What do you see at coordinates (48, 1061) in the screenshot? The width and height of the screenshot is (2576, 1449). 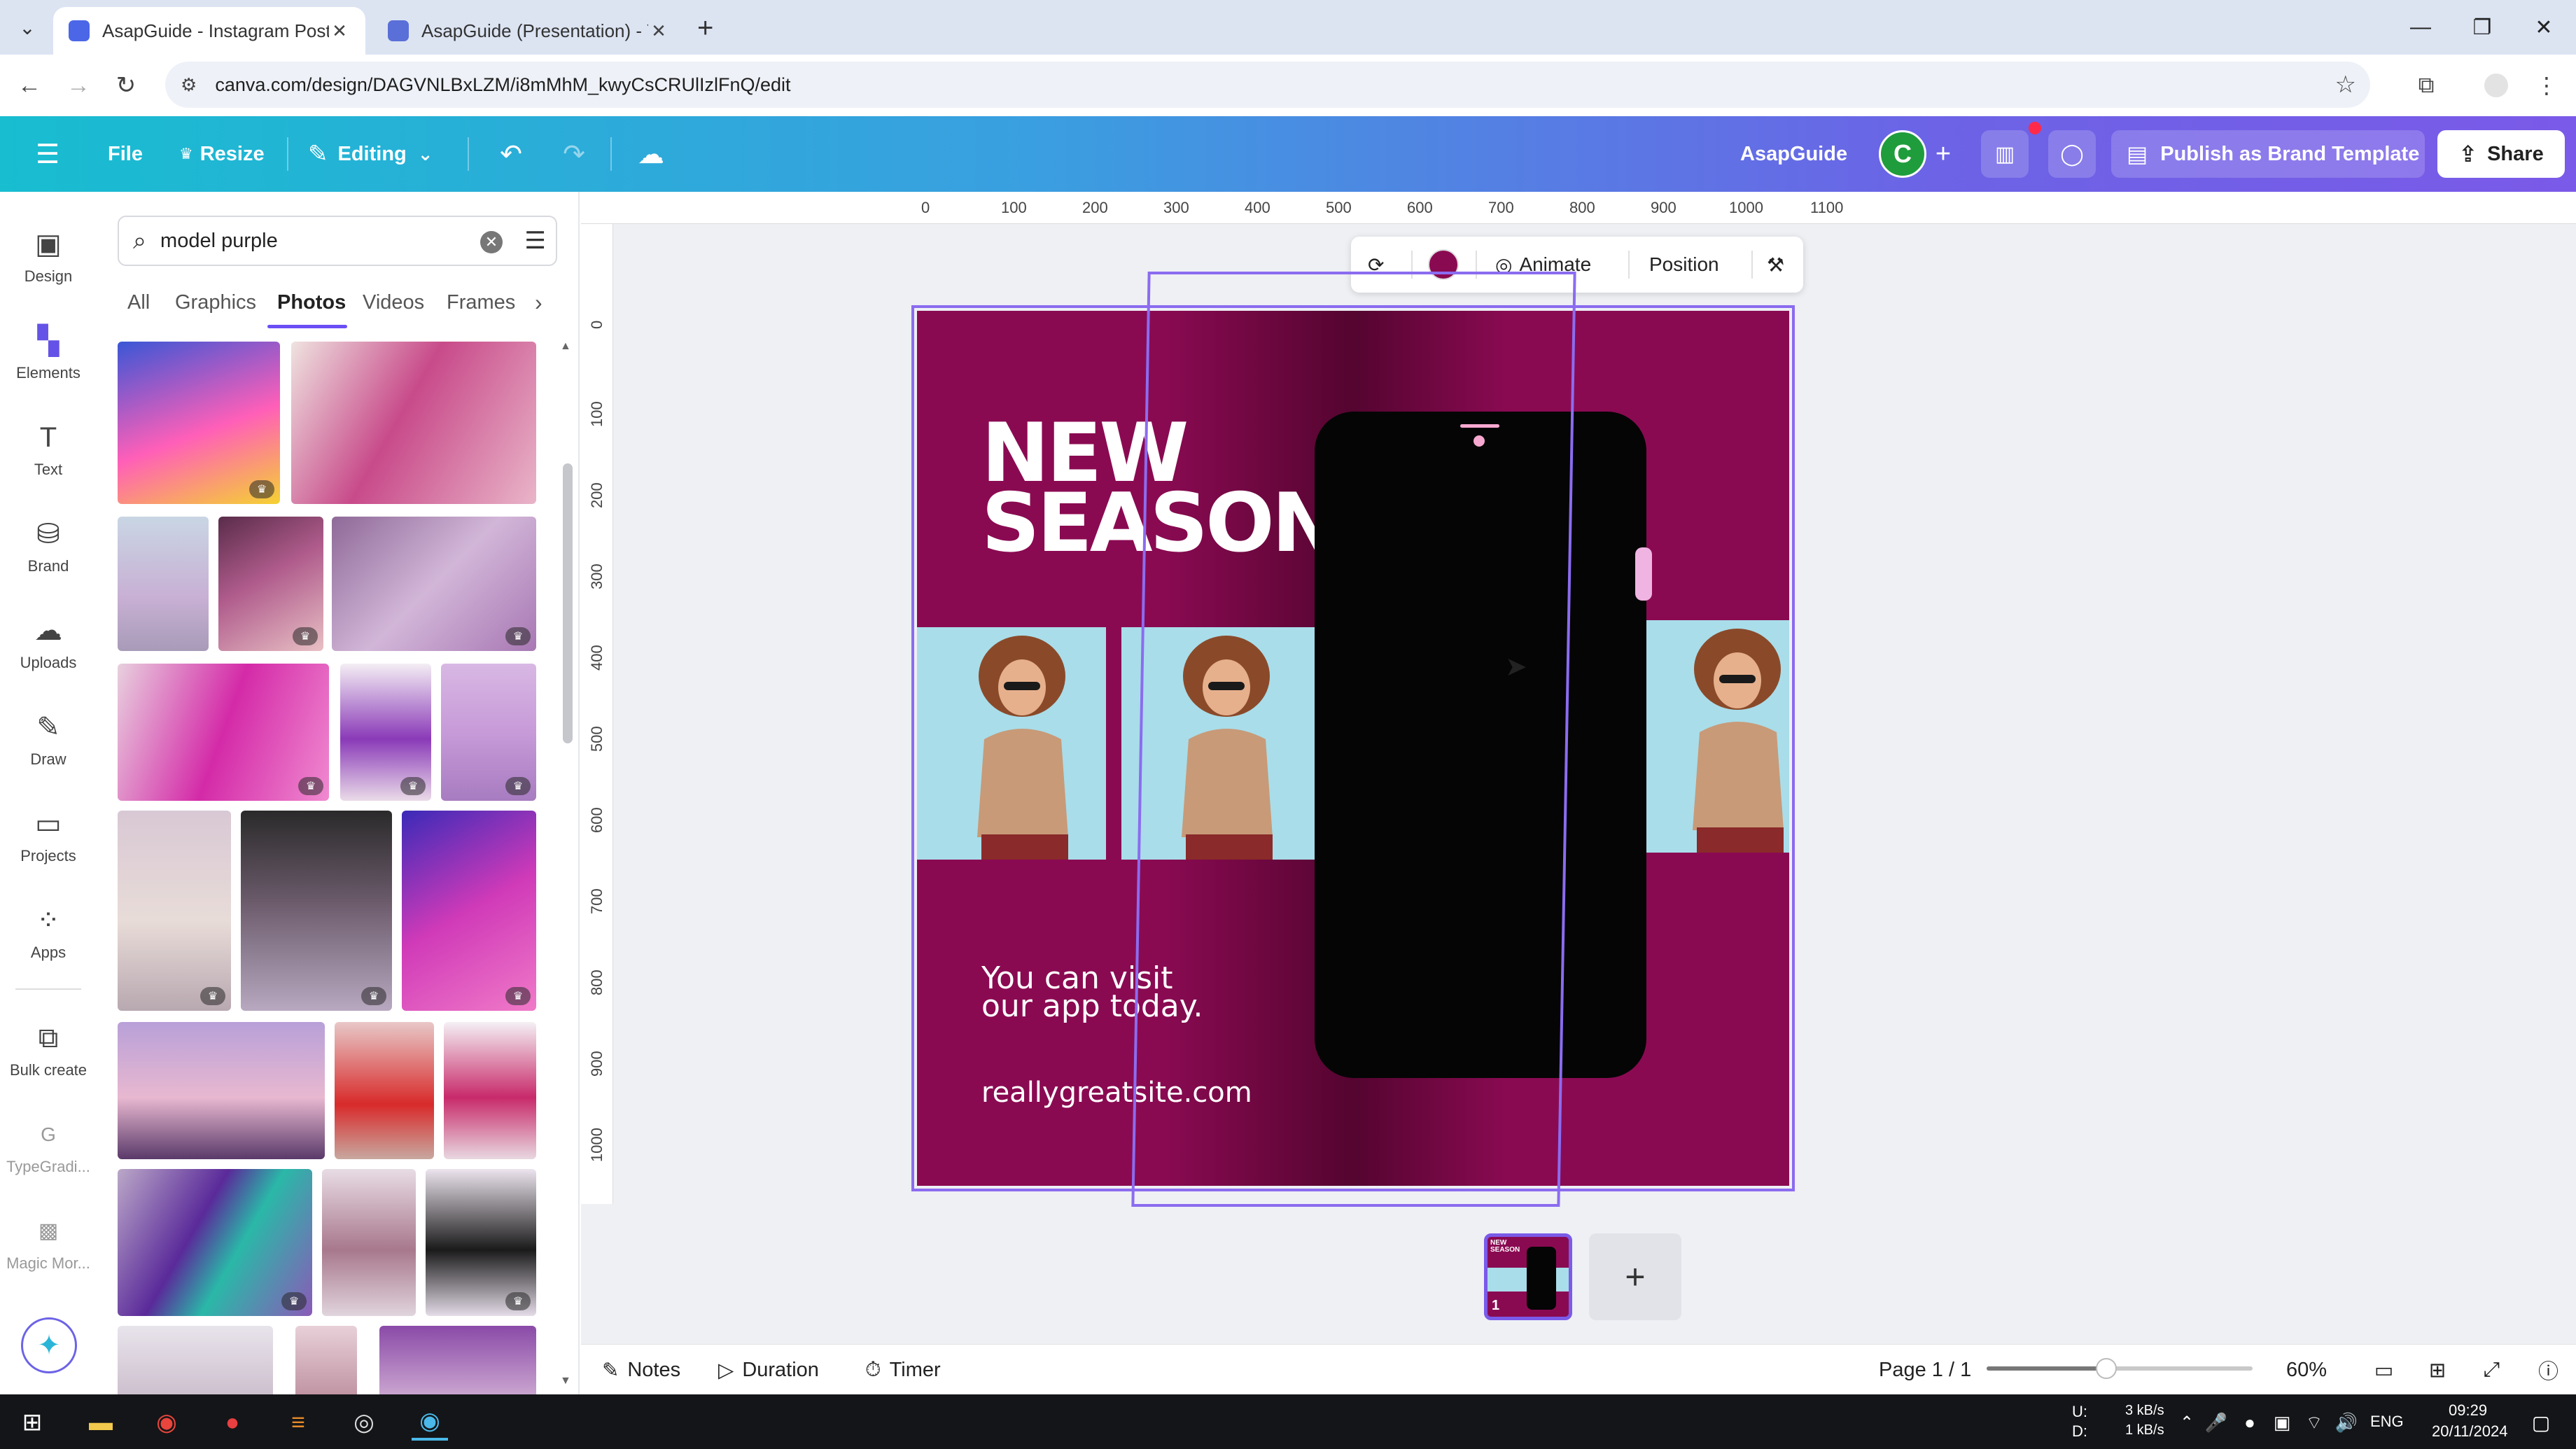 I see `rail-item-bulk-create: ⧉ Bulk create` at bounding box center [48, 1061].